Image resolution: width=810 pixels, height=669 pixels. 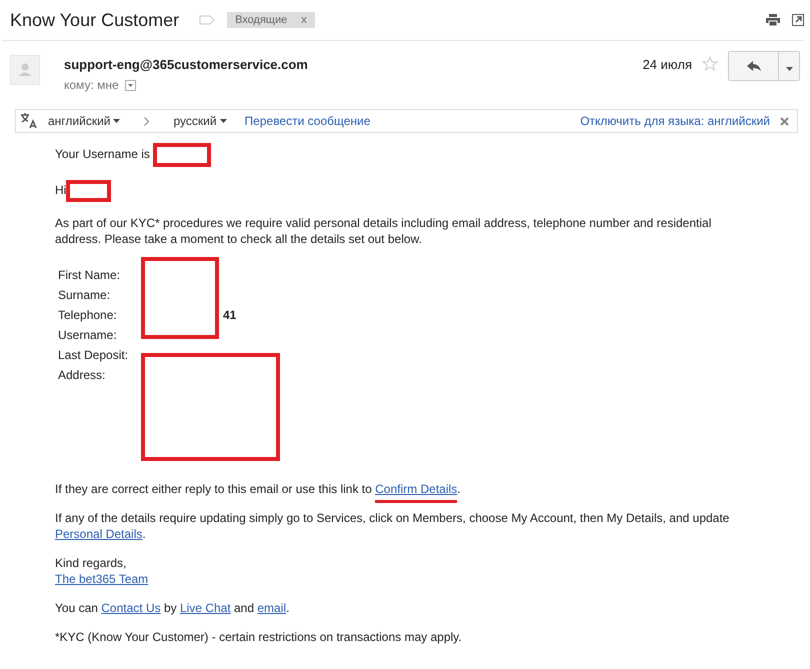 What do you see at coordinates (304, 20) in the screenshot?
I see `remove-label-button: x` at bounding box center [304, 20].